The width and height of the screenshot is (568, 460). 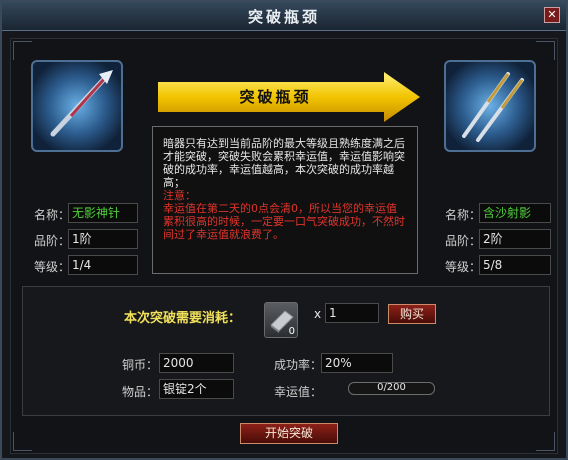 I want to click on needle-weapon-icon, so click(x=81, y=103).